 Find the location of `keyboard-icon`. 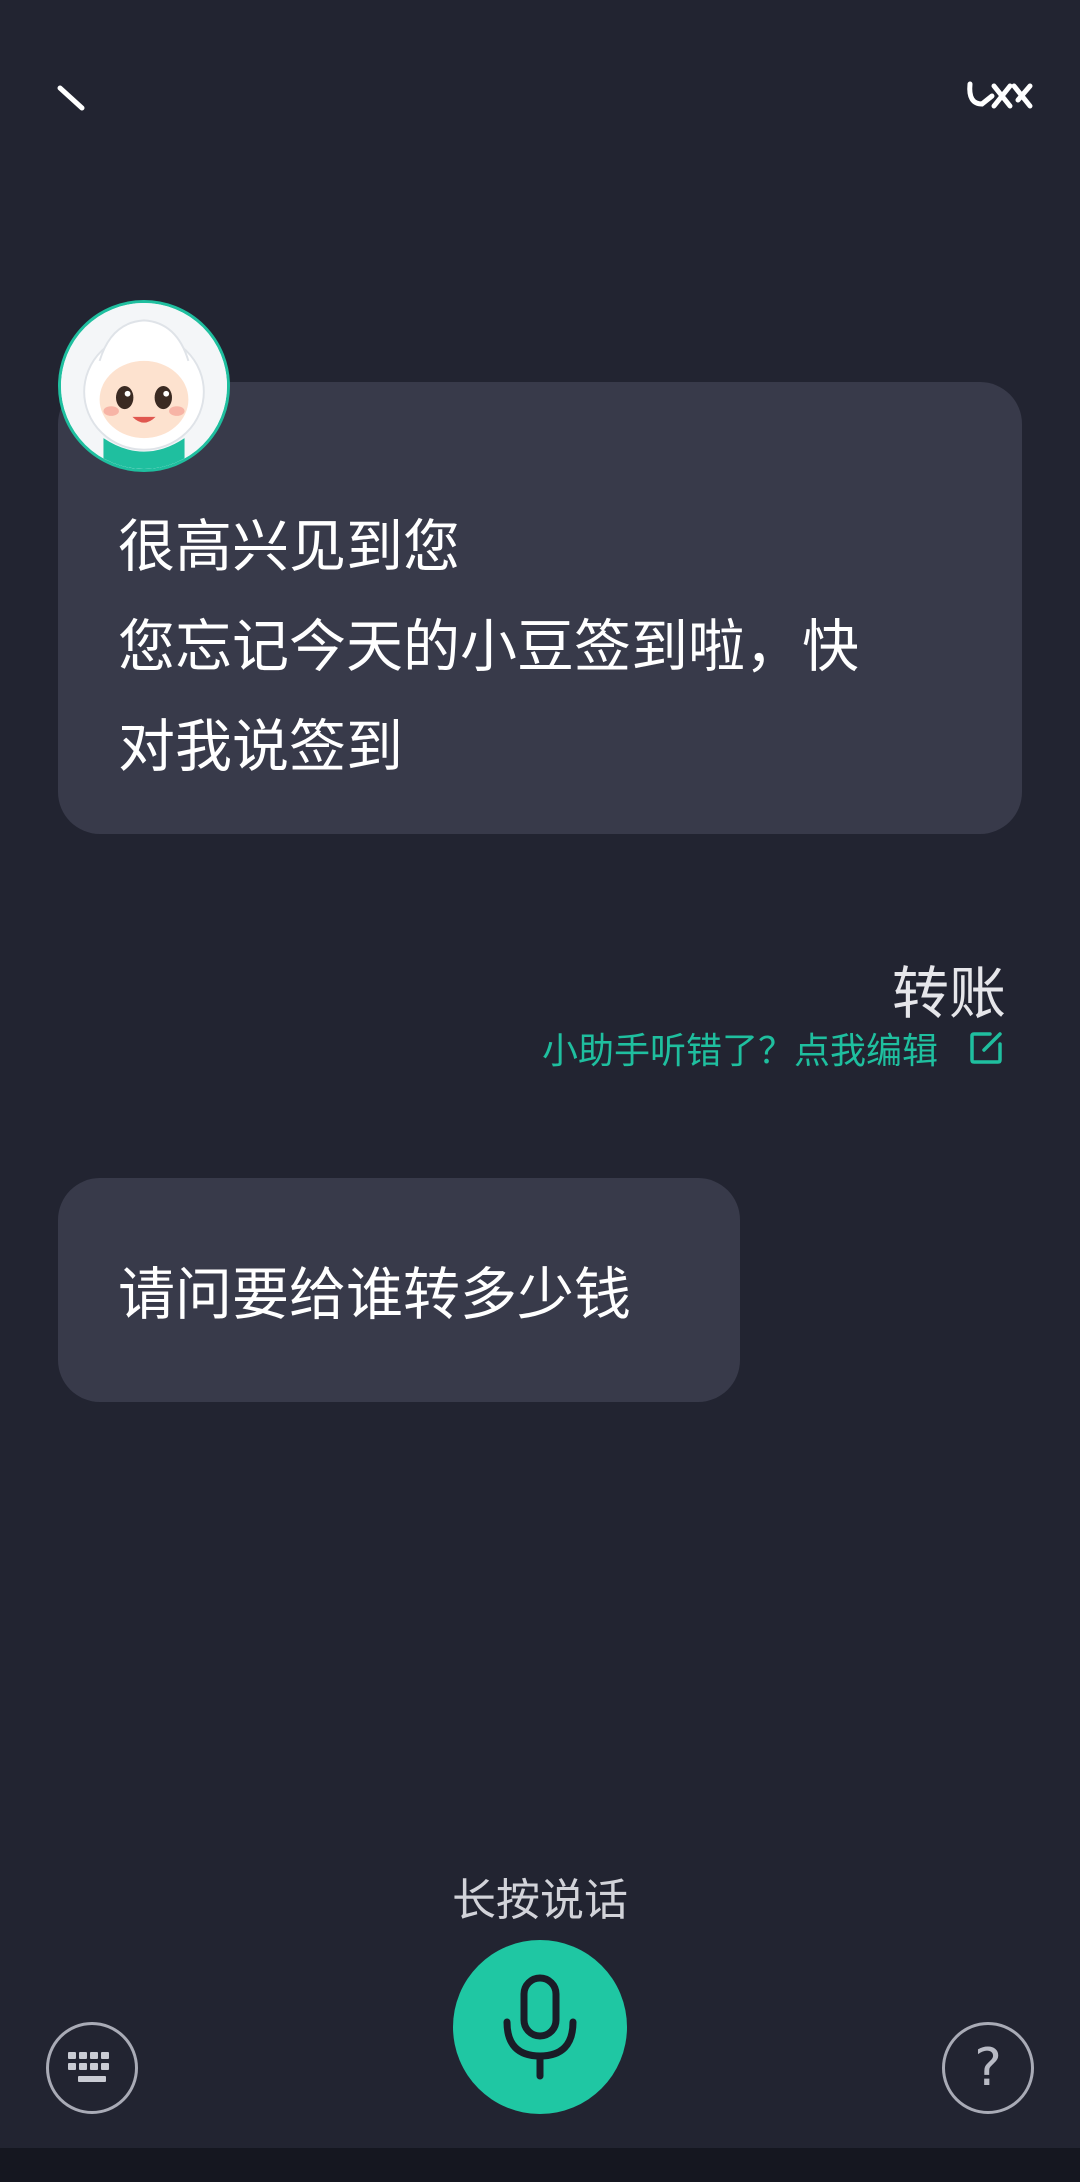

keyboard-icon is located at coordinates (88, 2067).